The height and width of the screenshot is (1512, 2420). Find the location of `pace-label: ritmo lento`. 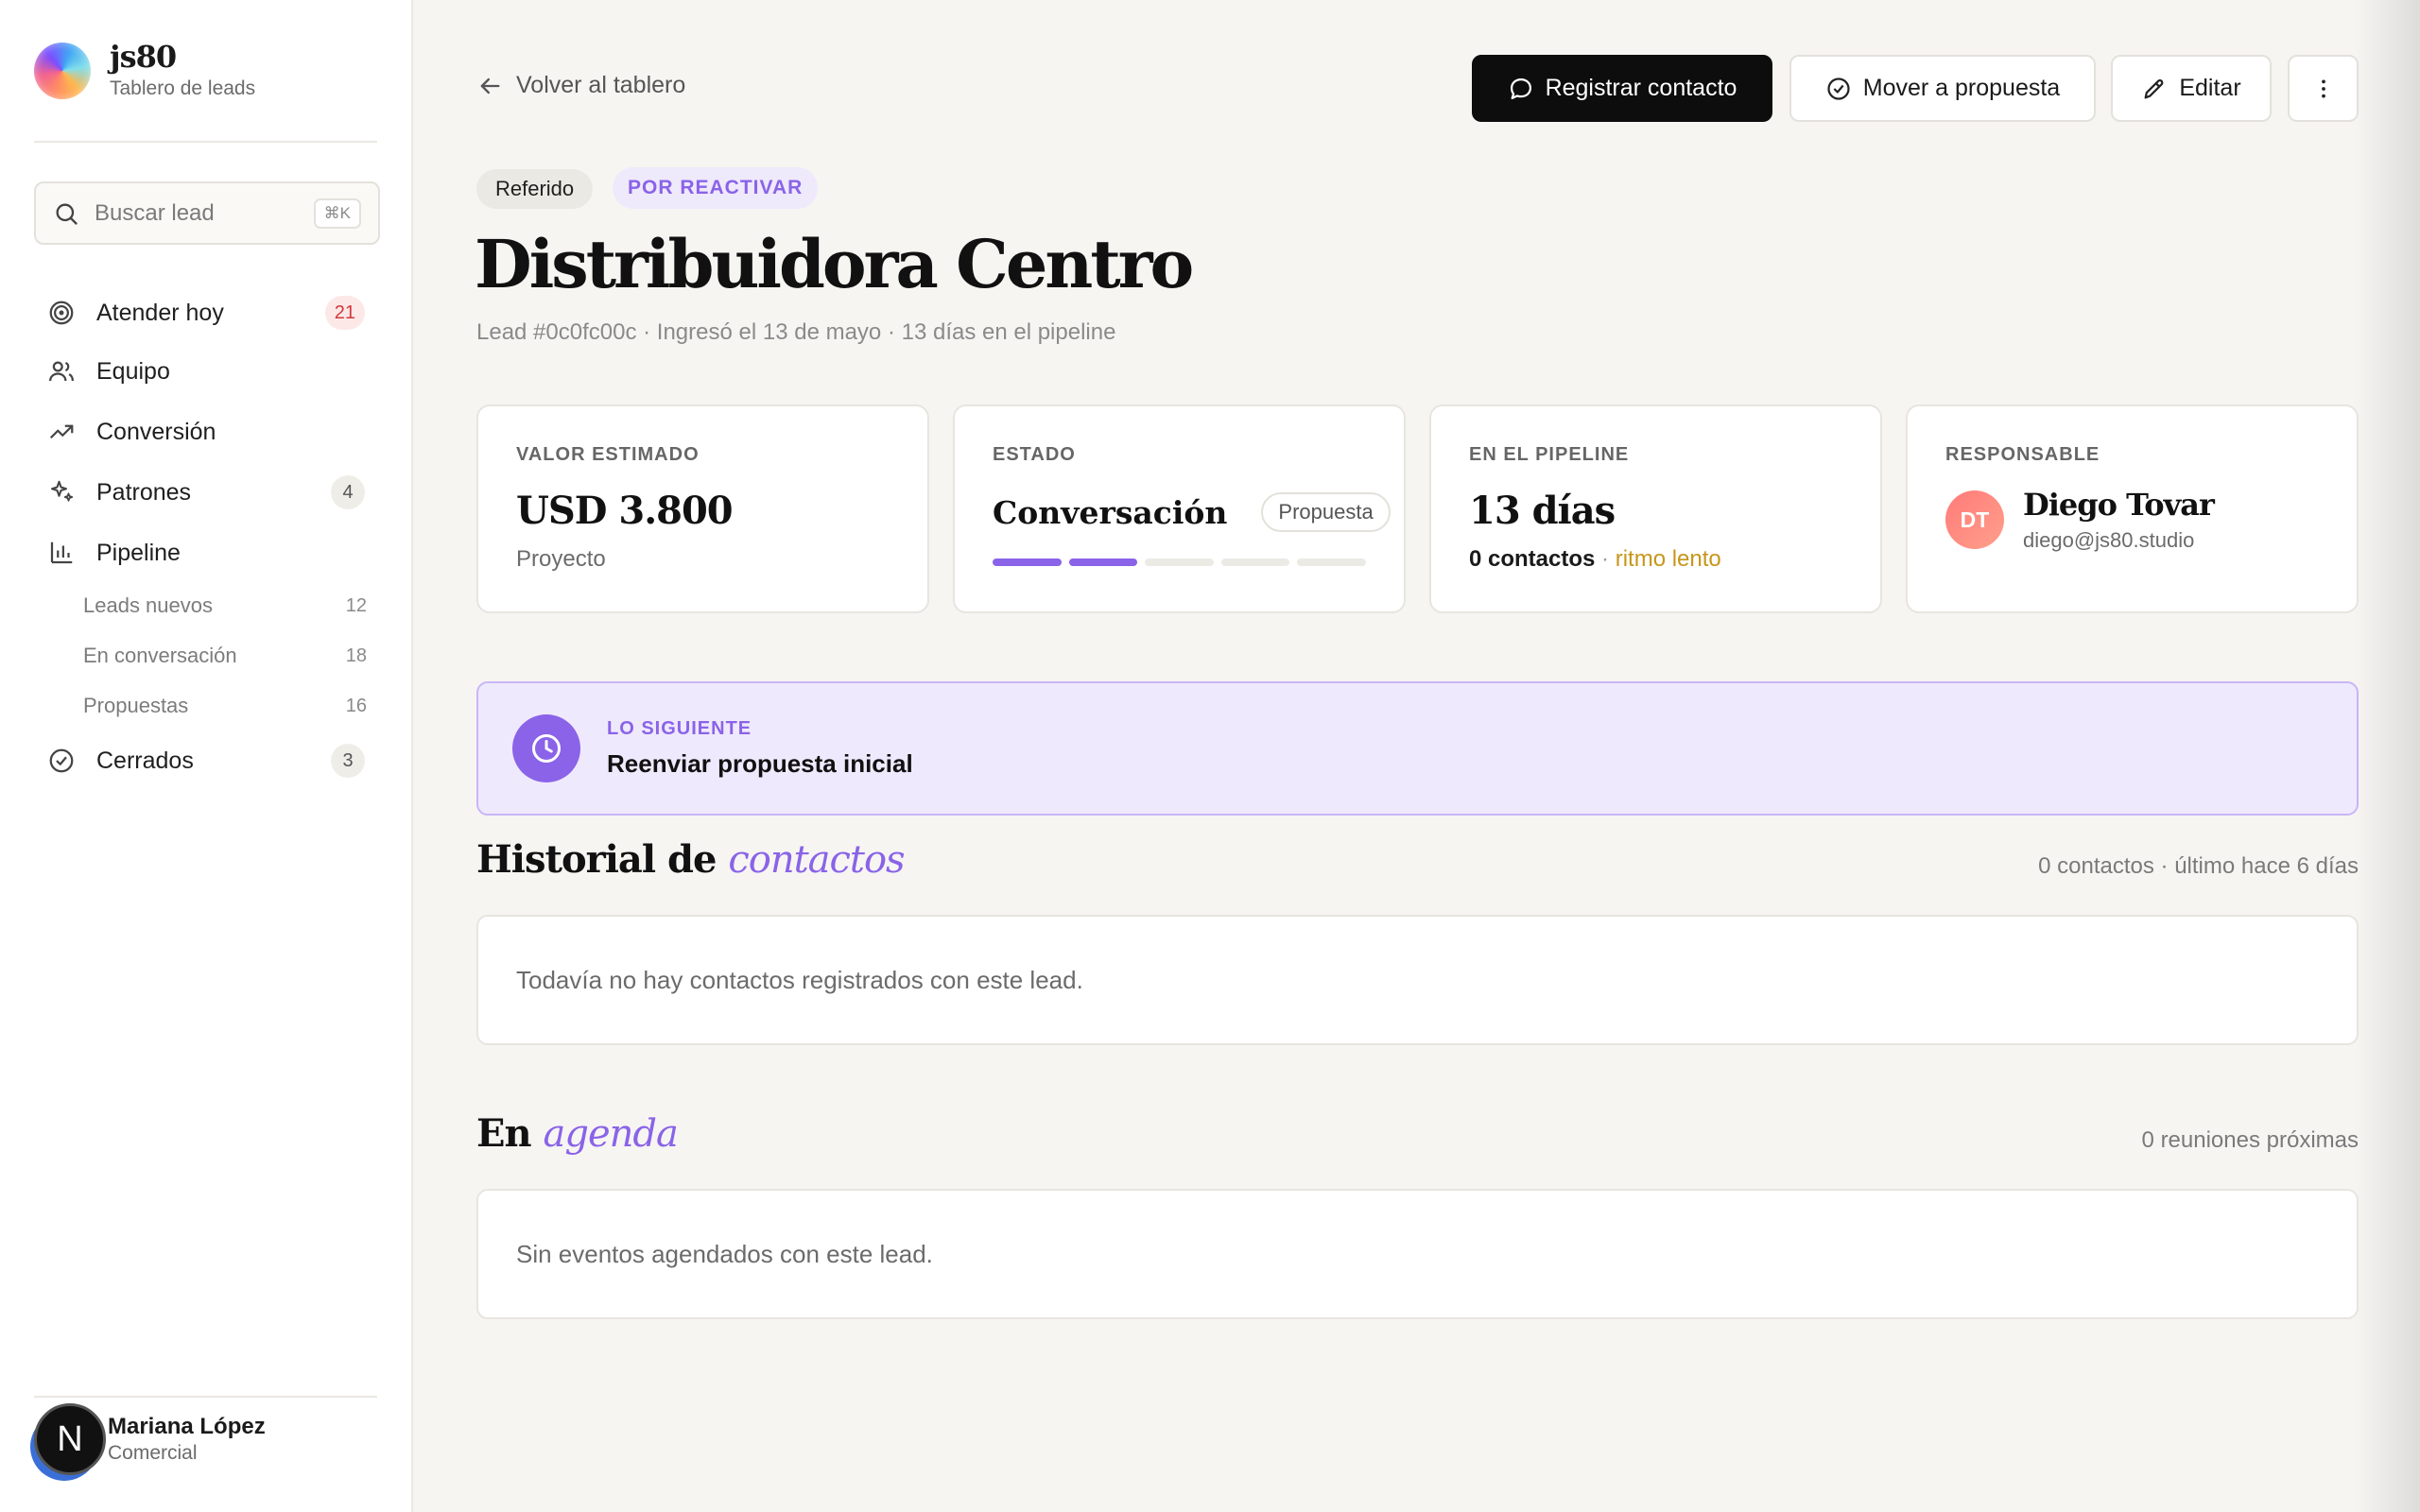

pace-label: ritmo lento is located at coordinates (1668, 559).